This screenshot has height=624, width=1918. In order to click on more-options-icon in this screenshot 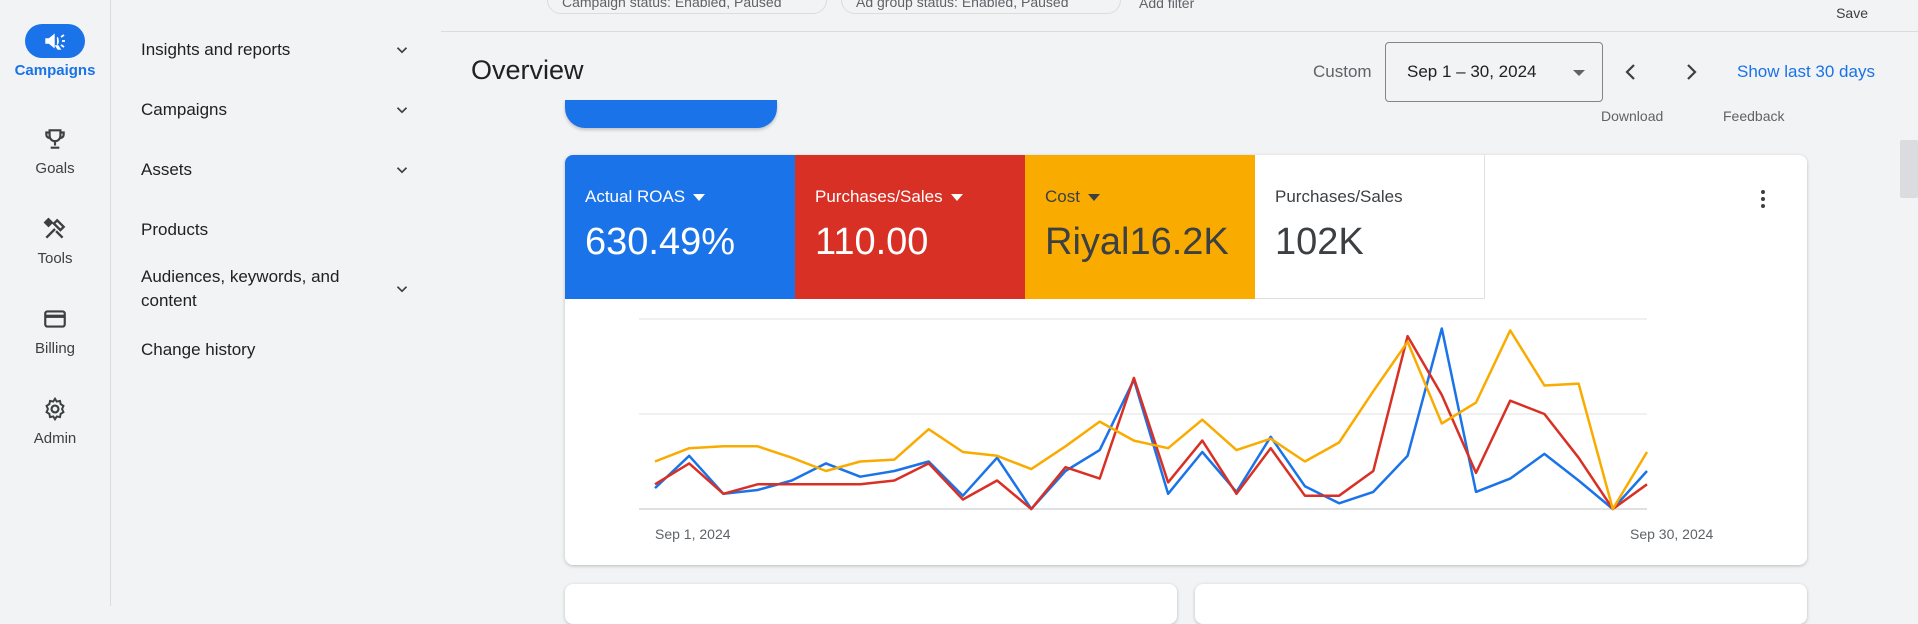, I will do `click(1763, 199)`.